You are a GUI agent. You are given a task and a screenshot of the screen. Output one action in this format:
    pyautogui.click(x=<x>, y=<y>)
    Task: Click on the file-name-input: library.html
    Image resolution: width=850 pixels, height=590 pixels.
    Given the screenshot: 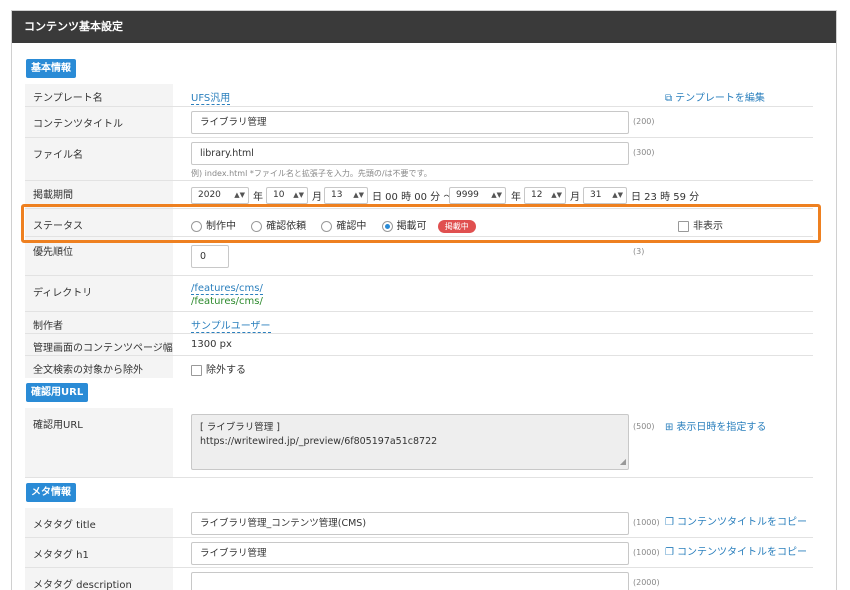 What is the action you would take?
    pyautogui.click(x=410, y=153)
    